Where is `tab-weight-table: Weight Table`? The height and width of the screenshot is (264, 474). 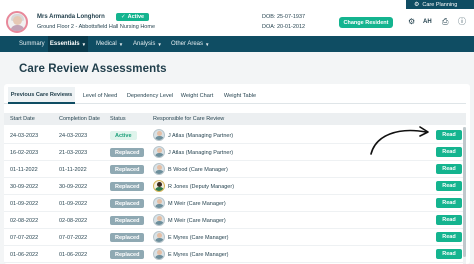
tab-weight-table: Weight Table is located at coordinates (240, 95).